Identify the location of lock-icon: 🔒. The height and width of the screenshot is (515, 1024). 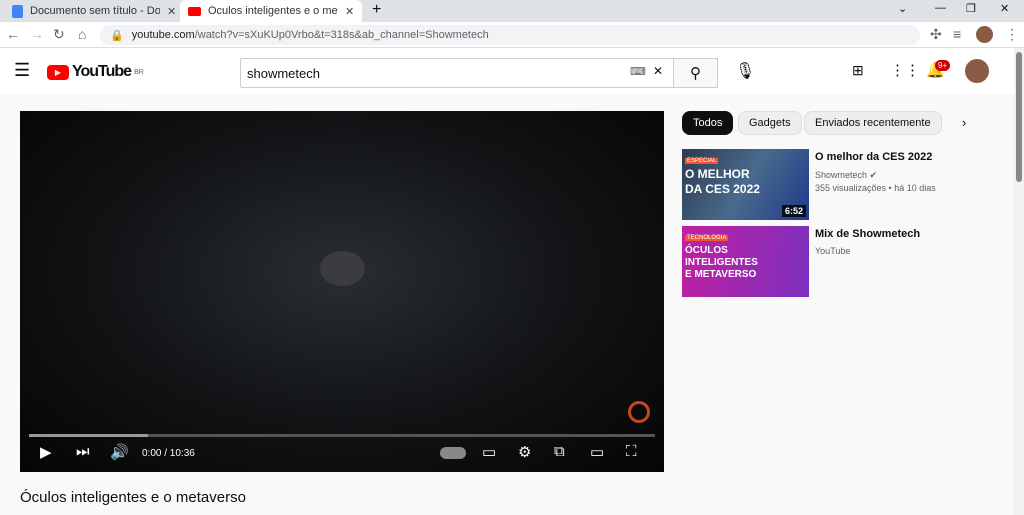
(117, 35).